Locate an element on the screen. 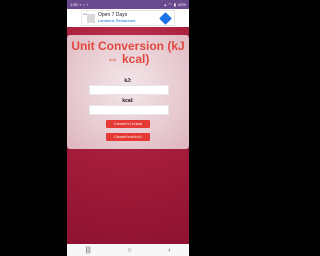  directions-icon is located at coordinates (165, 18).